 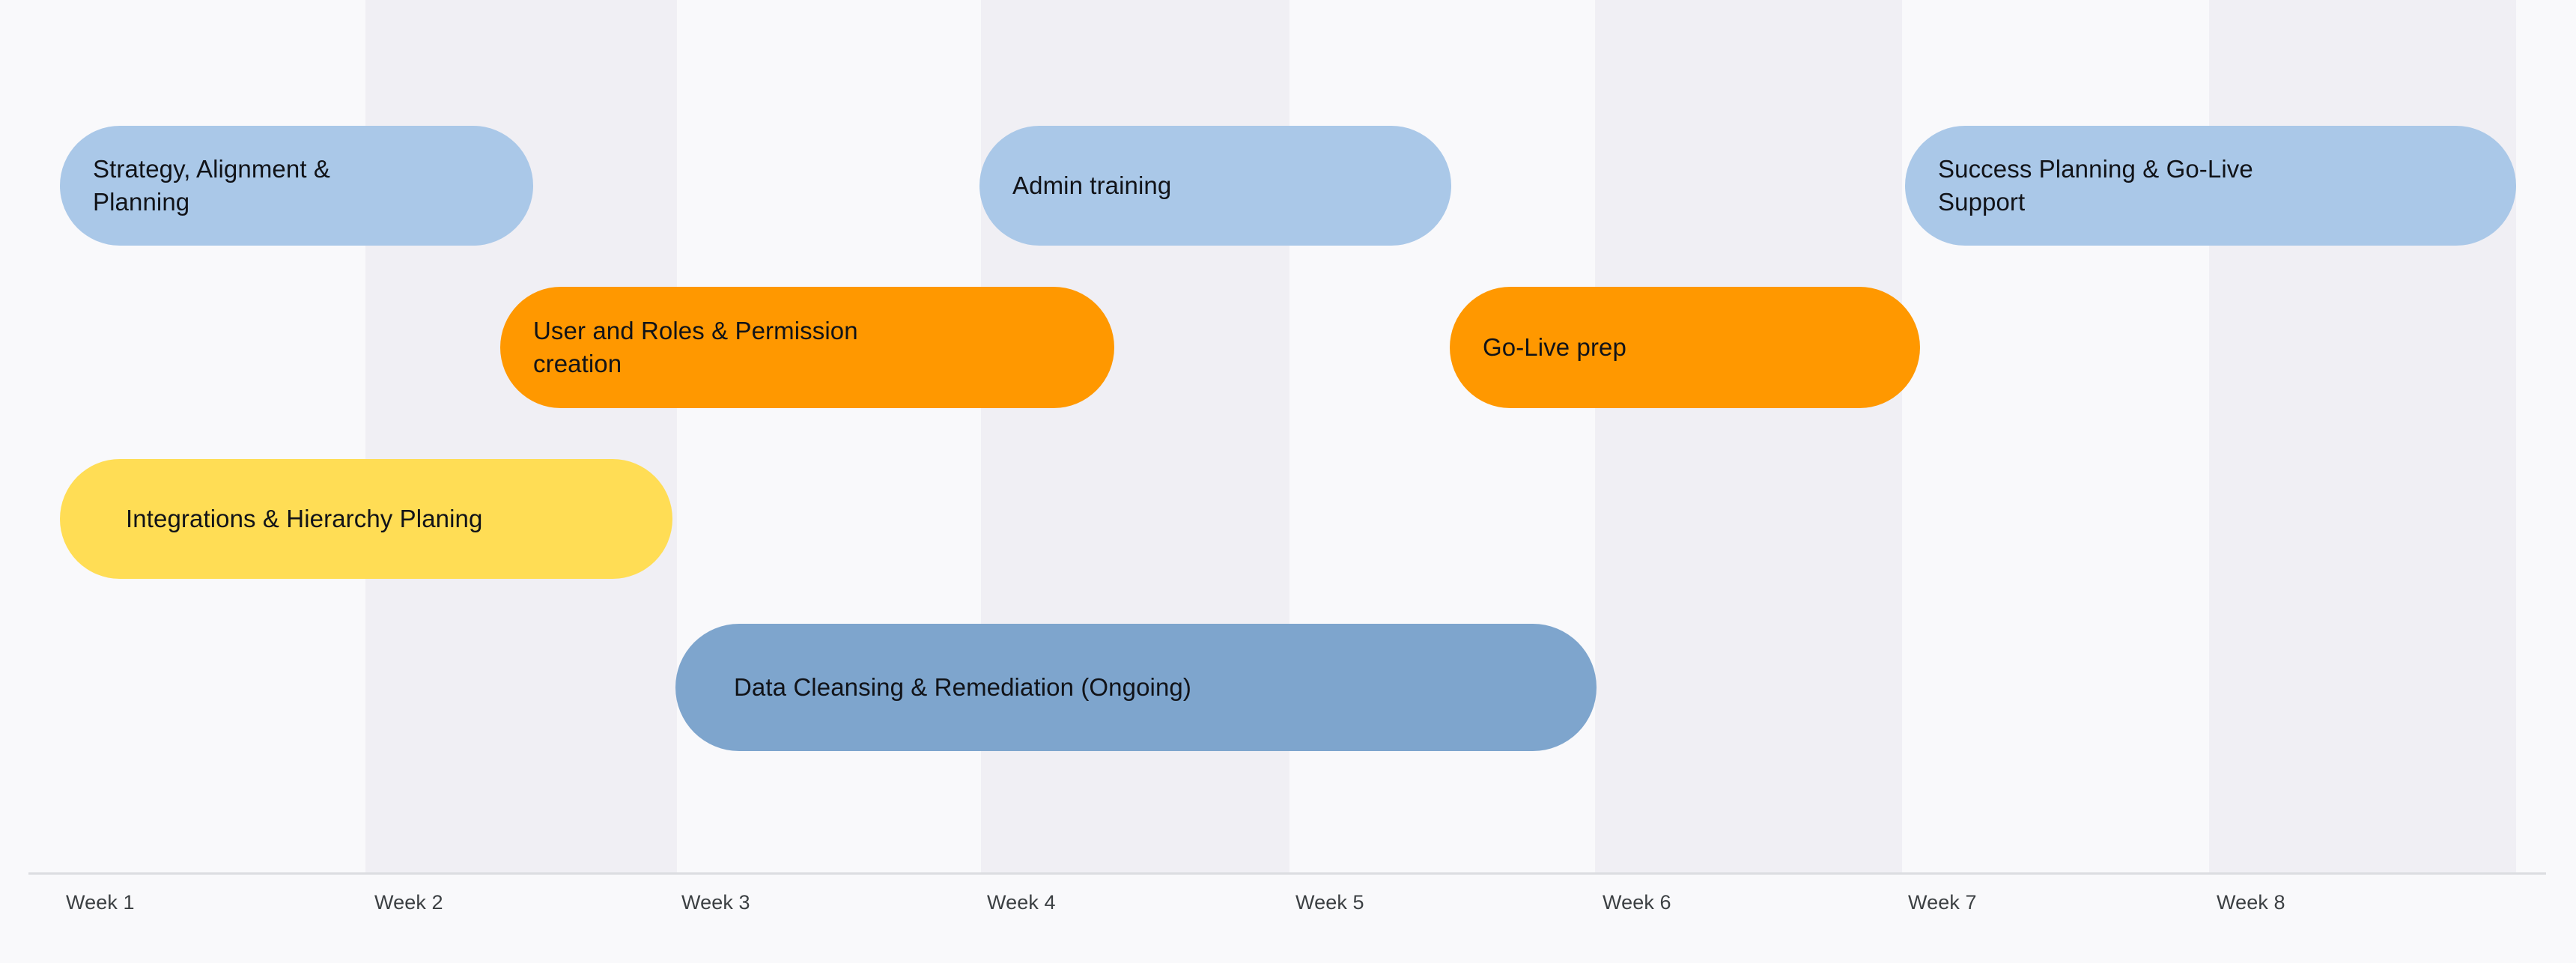 What do you see at coordinates (715, 903) in the screenshot?
I see `week-tick-label: Week 3` at bounding box center [715, 903].